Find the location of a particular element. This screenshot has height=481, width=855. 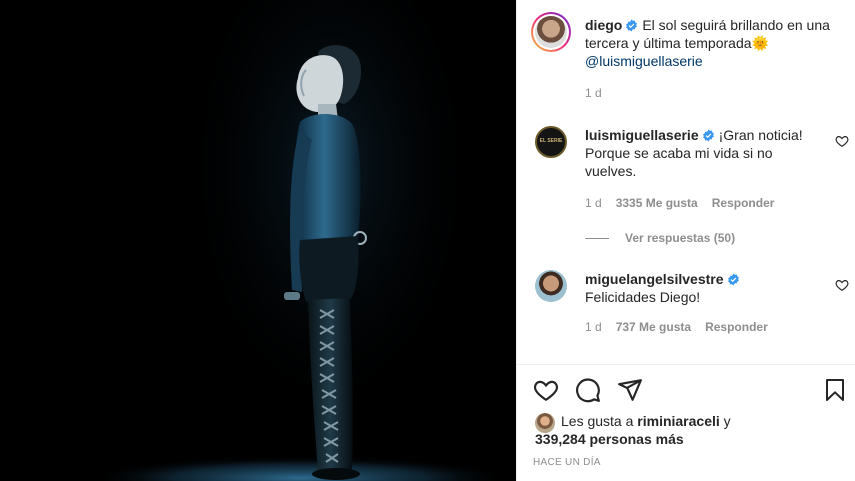

author-username: diego is located at coordinates (603, 25).